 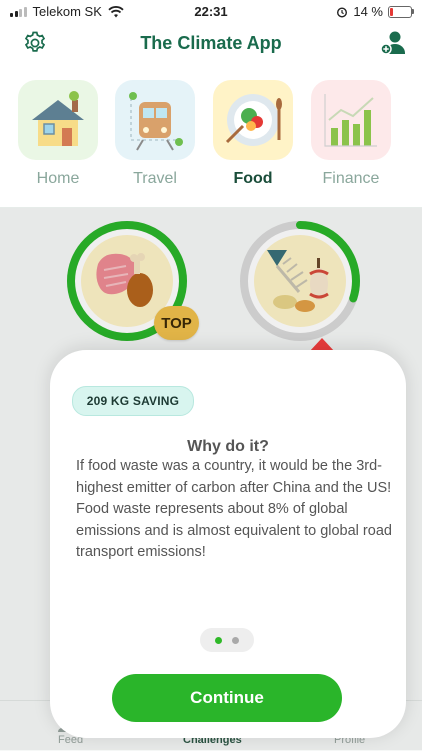 I want to click on alarm-icon, so click(x=342, y=12).